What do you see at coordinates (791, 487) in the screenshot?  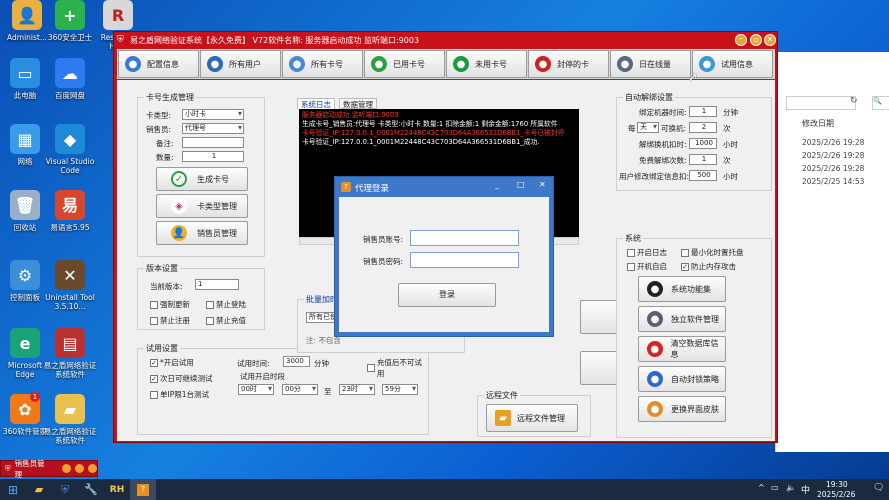 I see `volume-icon: 🔈` at bounding box center [791, 487].